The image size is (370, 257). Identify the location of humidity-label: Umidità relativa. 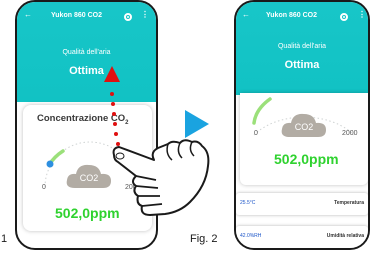
(345, 236).